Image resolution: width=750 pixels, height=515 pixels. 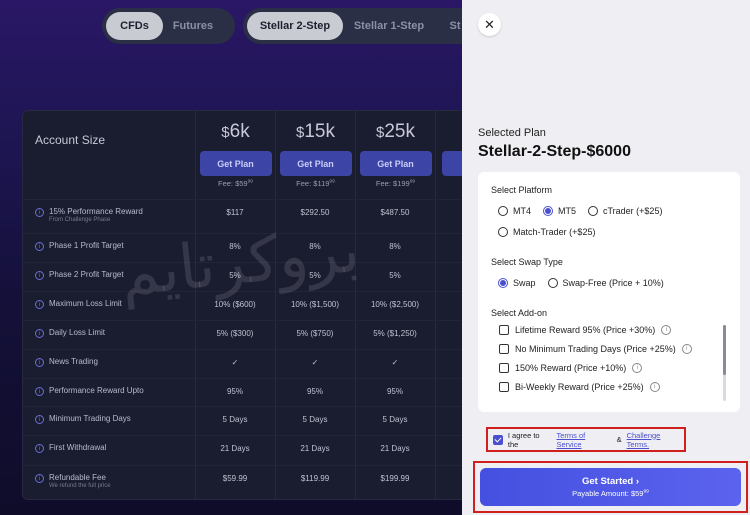 What do you see at coordinates (605, 283) in the screenshot?
I see `swap-free: Swap-Free (Price + 10%)` at bounding box center [605, 283].